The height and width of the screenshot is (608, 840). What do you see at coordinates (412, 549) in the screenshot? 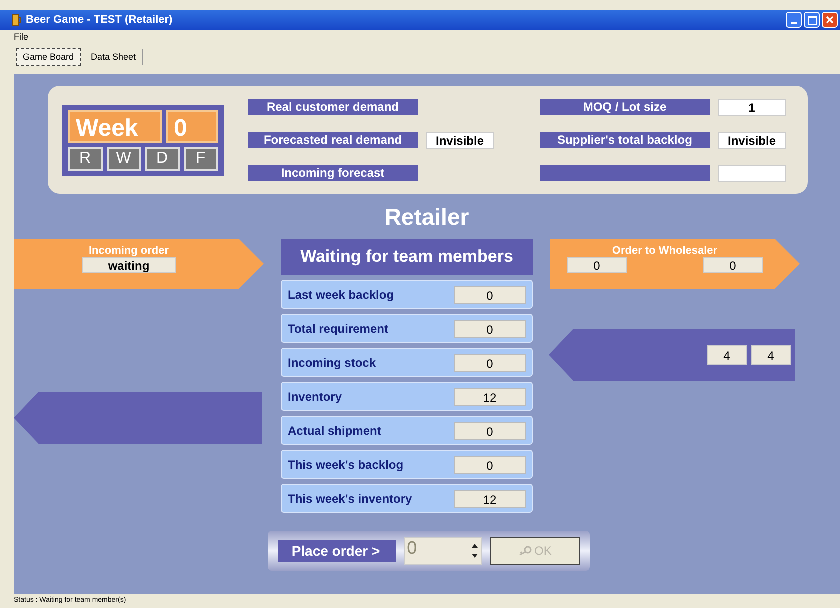
I see `order-quantity: 0` at bounding box center [412, 549].